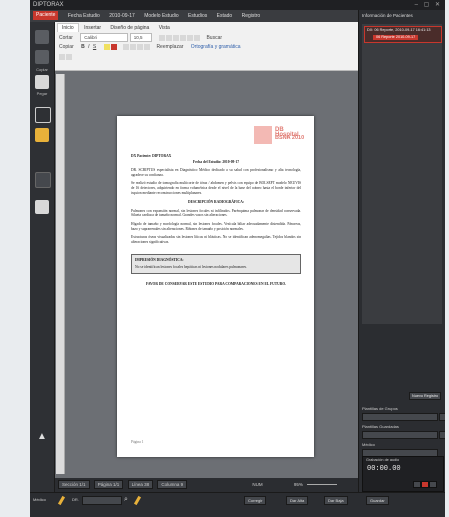 The image size is (449, 517). Describe the element at coordinates (251, 16) in the screenshot. I see `menu-item-registro: Registro` at that location.